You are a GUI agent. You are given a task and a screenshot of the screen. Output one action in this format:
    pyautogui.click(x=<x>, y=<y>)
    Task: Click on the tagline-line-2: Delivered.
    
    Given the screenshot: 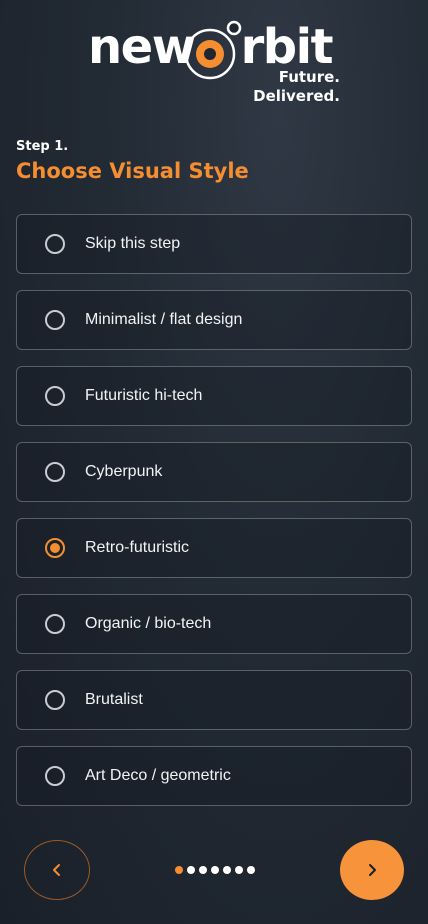 What is the action you would take?
    pyautogui.click(x=296, y=96)
    